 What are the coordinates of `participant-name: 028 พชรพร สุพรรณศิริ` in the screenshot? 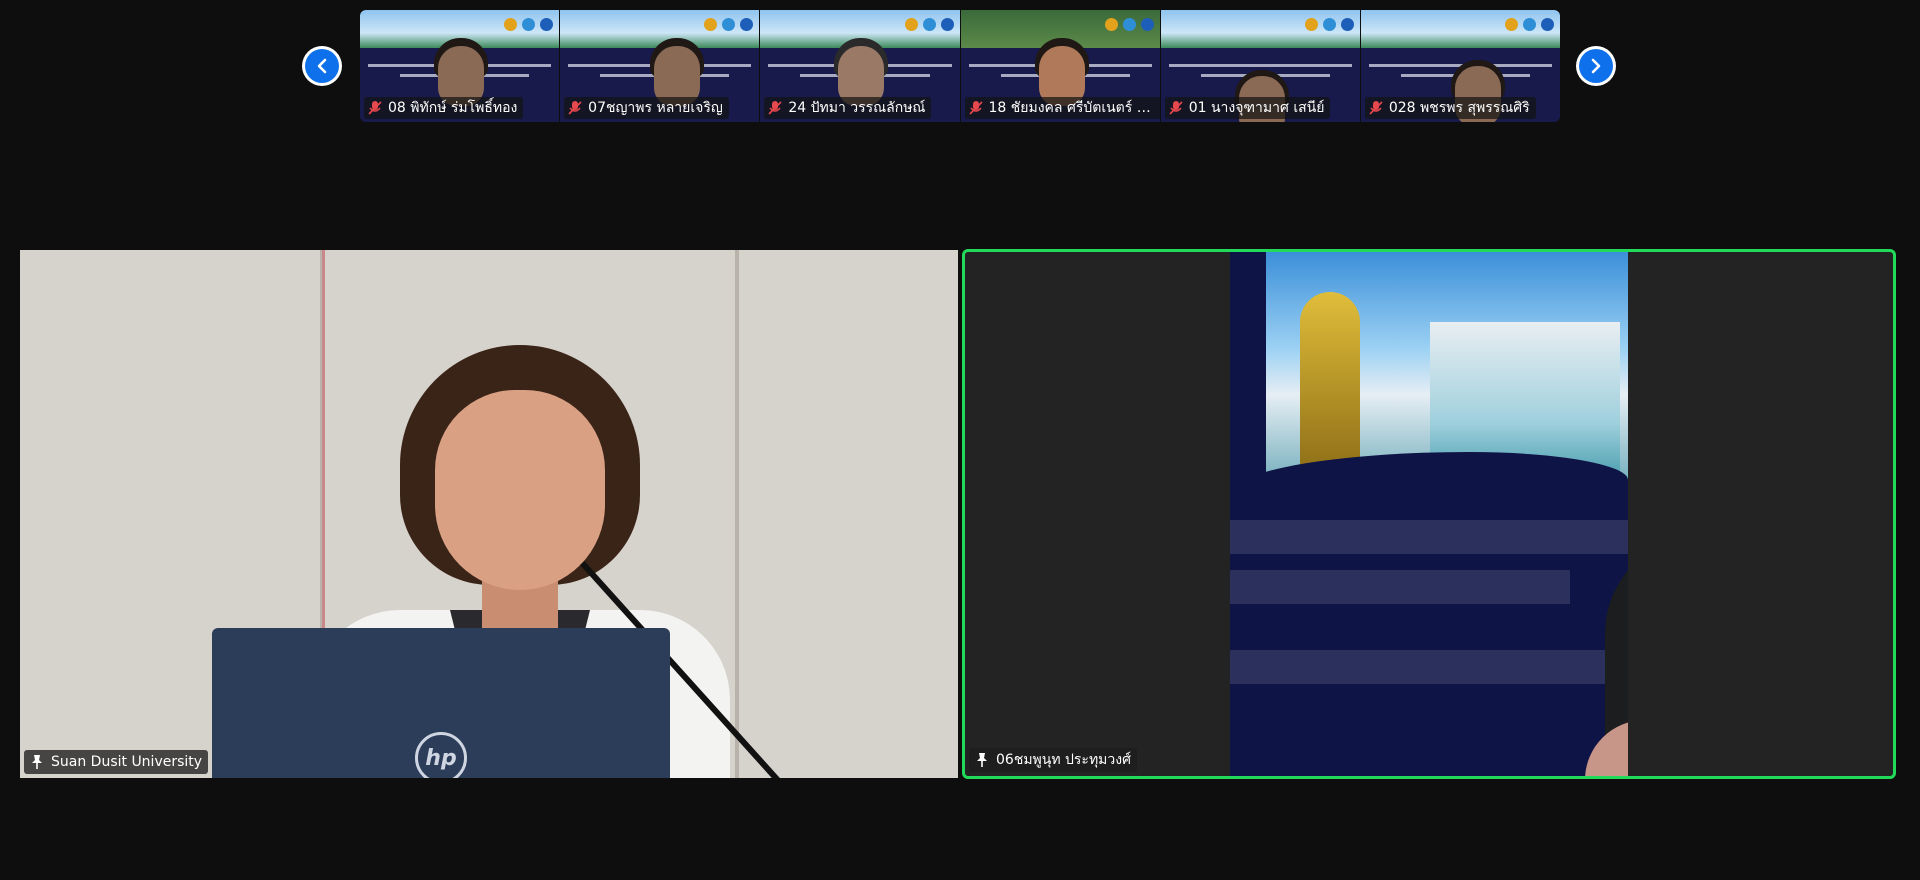 It's located at (1459, 108).